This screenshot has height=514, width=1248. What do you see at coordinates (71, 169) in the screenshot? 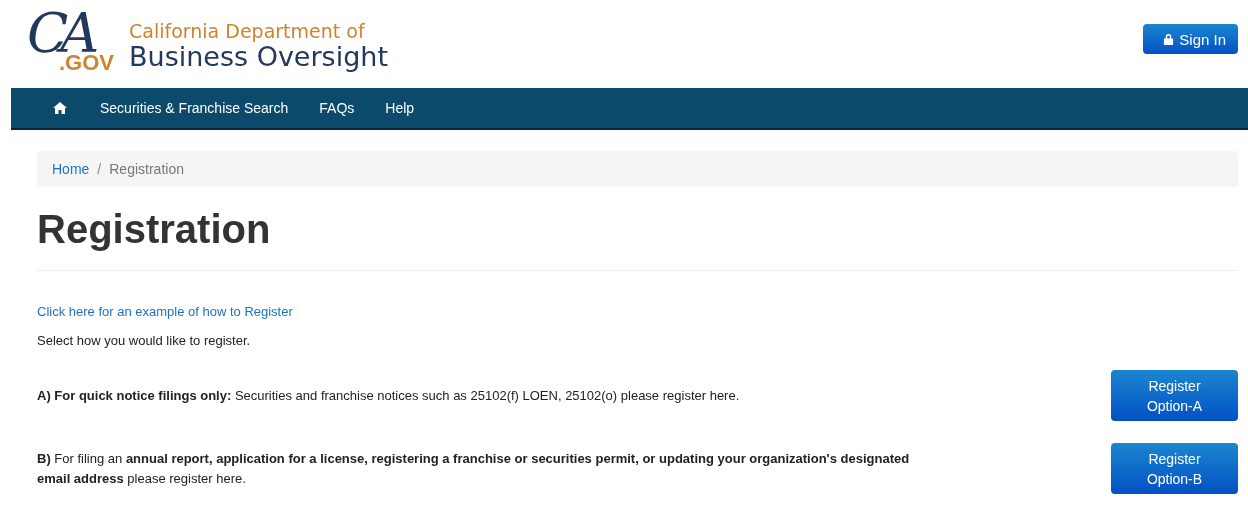
I see `breadcrumb-link: Home` at bounding box center [71, 169].